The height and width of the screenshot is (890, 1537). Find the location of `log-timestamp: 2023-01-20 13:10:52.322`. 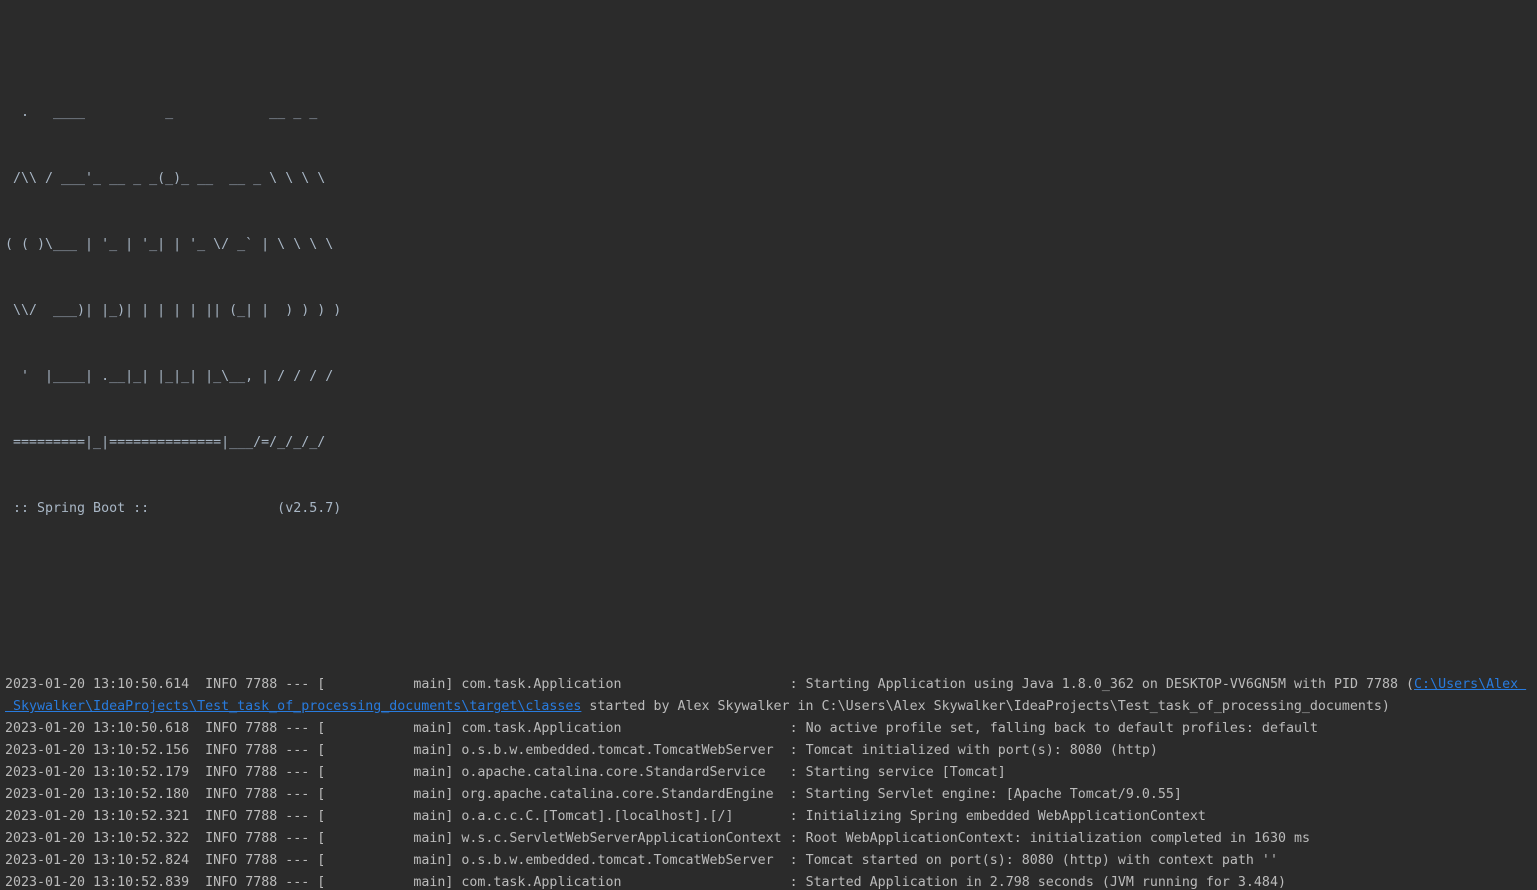

log-timestamp: 2023-01-20 13:10:52.322 is located at coordinates (97, 838).